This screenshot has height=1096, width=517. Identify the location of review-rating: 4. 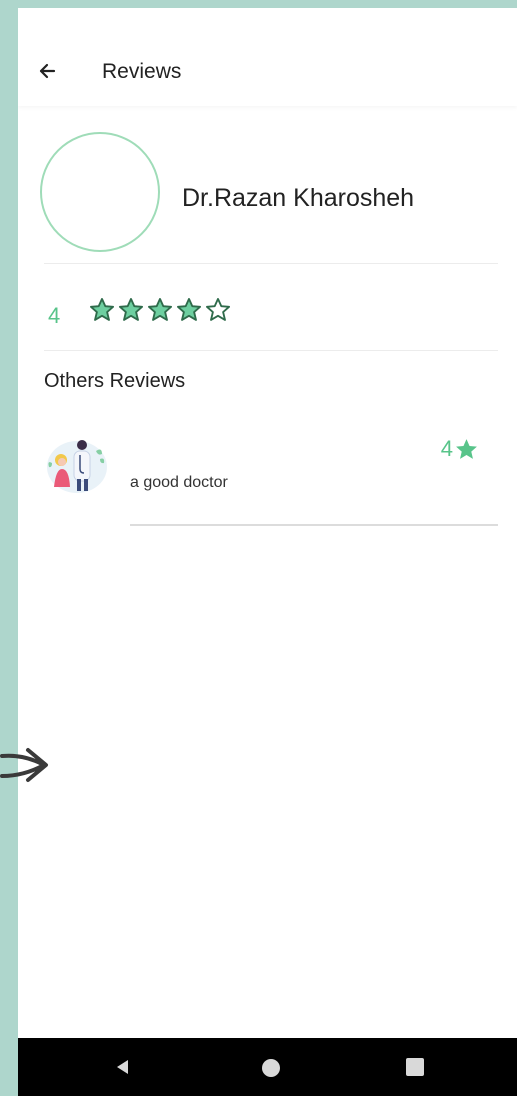
(460, 449).